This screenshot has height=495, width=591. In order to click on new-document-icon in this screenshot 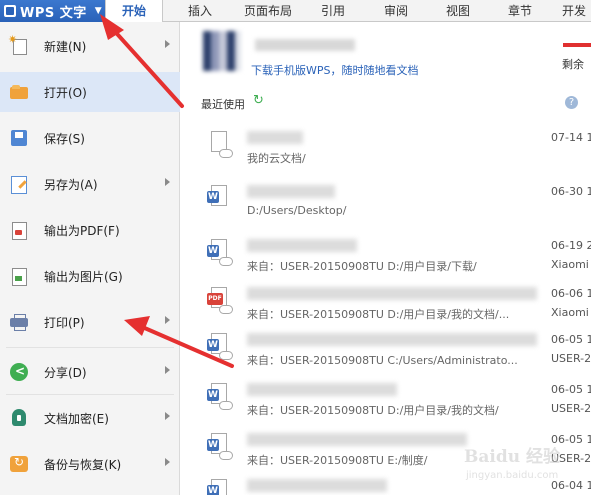, I will do `click(18, 44)`.